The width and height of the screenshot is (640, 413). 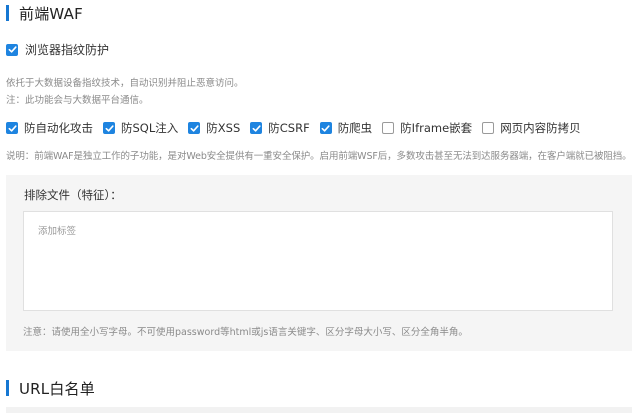 I want to click on url-whitelist-section-header: URL白名单, so click(x=50, y=388).